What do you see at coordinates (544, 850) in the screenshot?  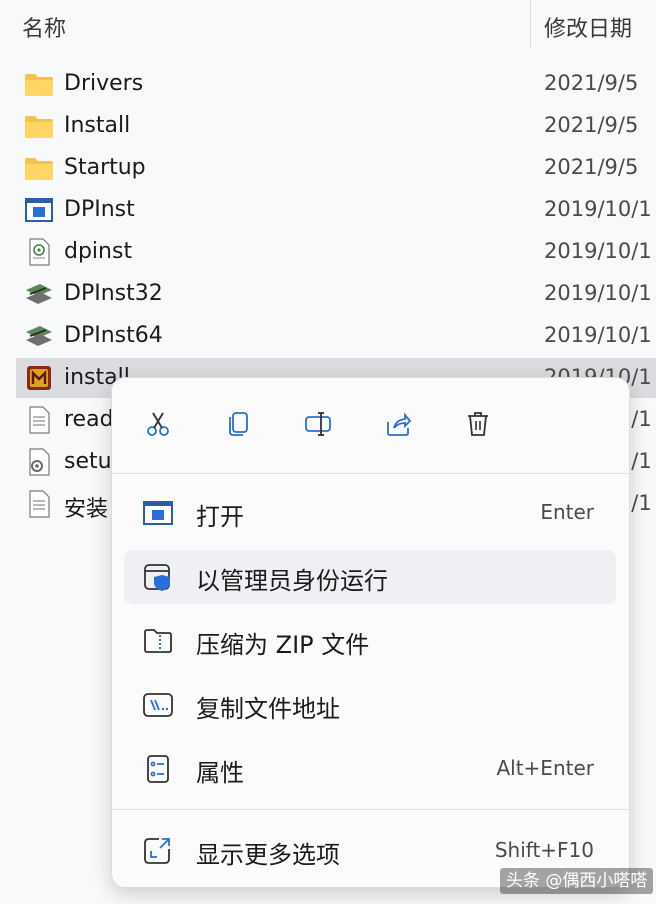 I see `menu-item-shortcut: Shift+F10` at bounding box center [544, 850].